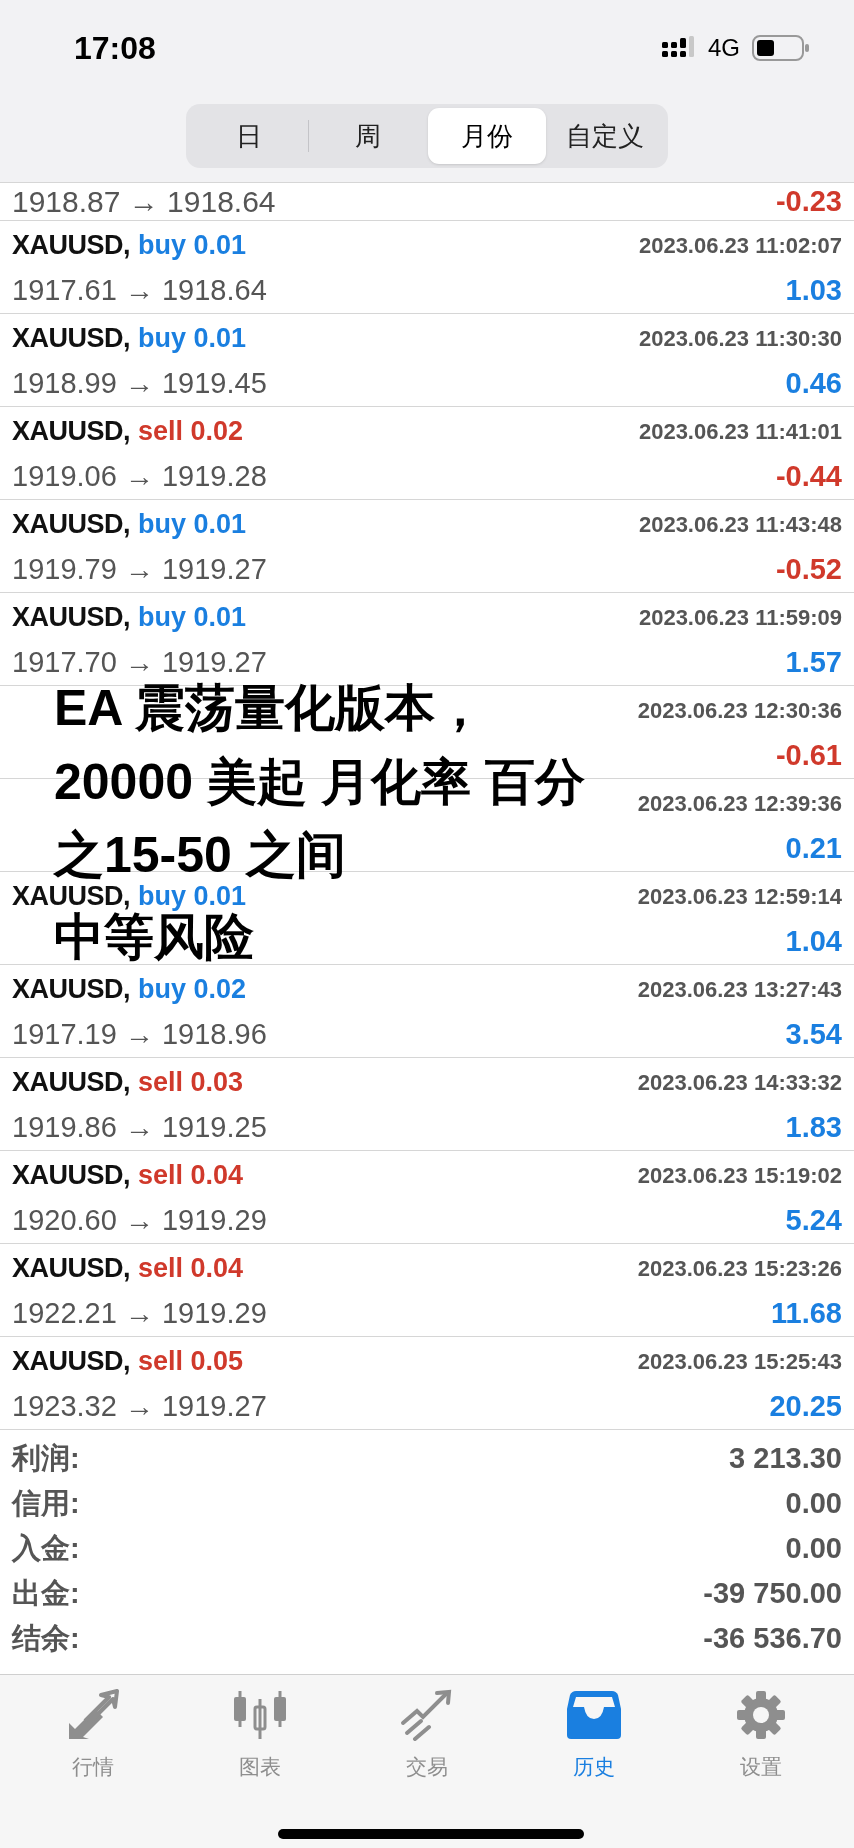 The image size is (854, 1848). Describe the element at coordinates (604, 136) in the screenshot. I see `period-tab: 自定义` at that location.